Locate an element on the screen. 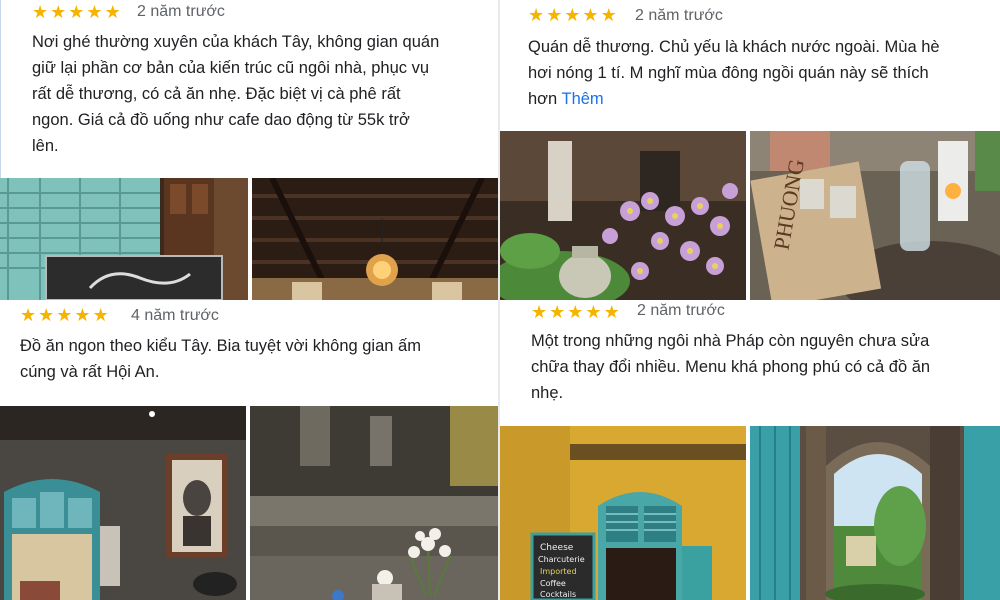  review-photo-white-flowers is located at coordinates (374, 503).